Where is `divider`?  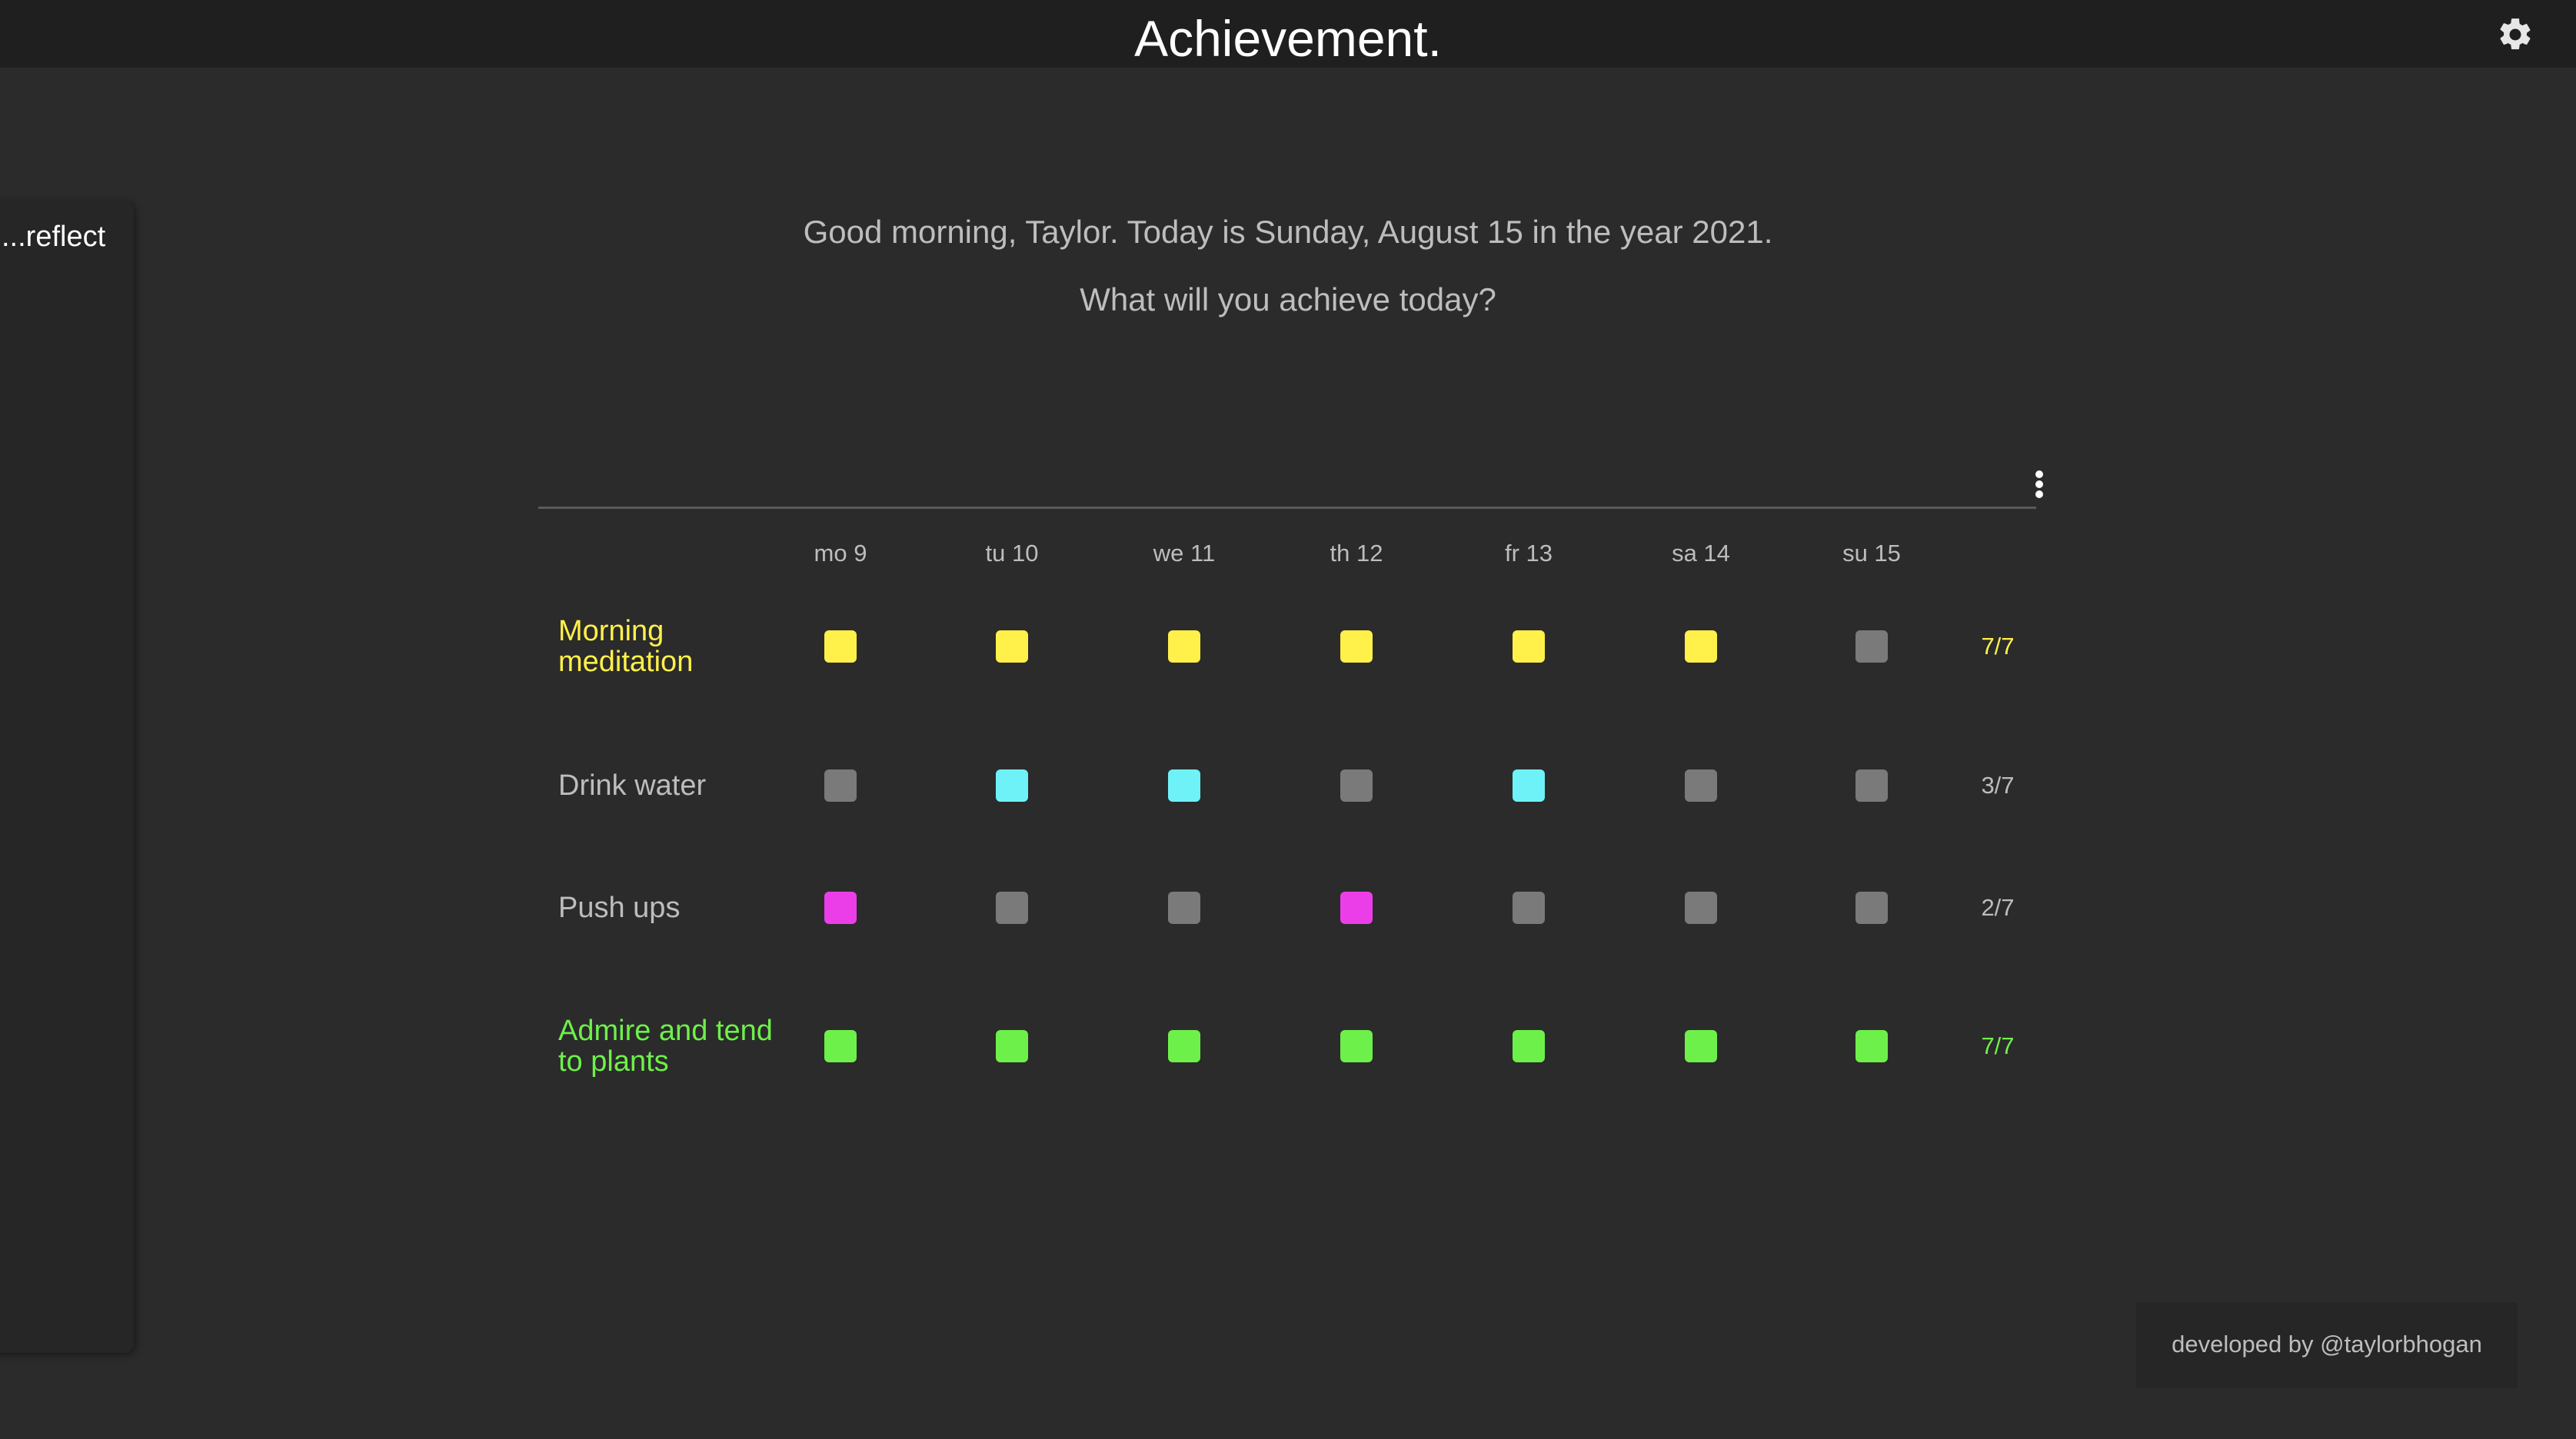 divider is located at coordinates (1287, 508).